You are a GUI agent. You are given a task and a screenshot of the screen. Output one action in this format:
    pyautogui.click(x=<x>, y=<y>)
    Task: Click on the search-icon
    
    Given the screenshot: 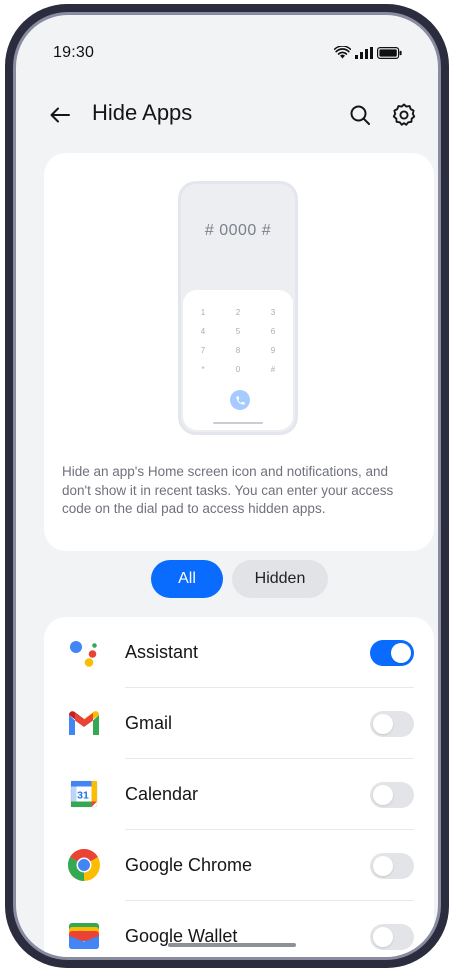 What is the action you would take?
    pyautogui.click(x=360, y=115)
    